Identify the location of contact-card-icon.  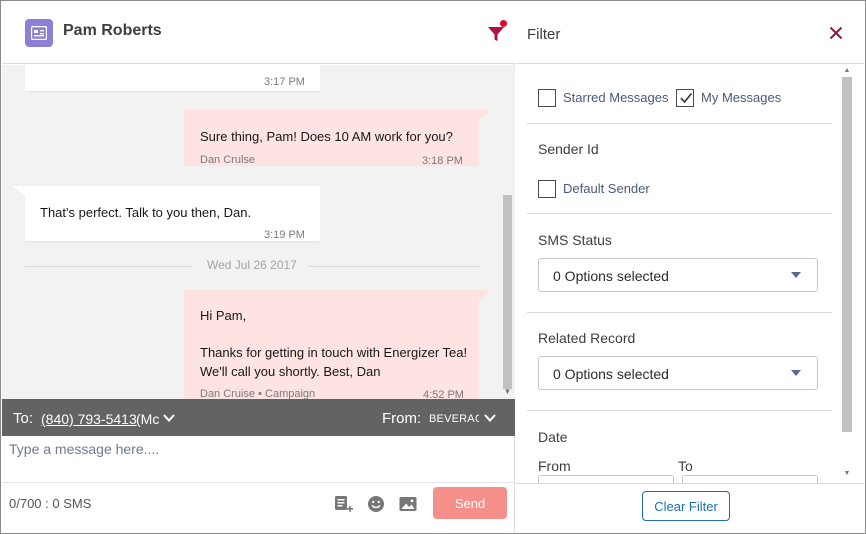
(39, 33).